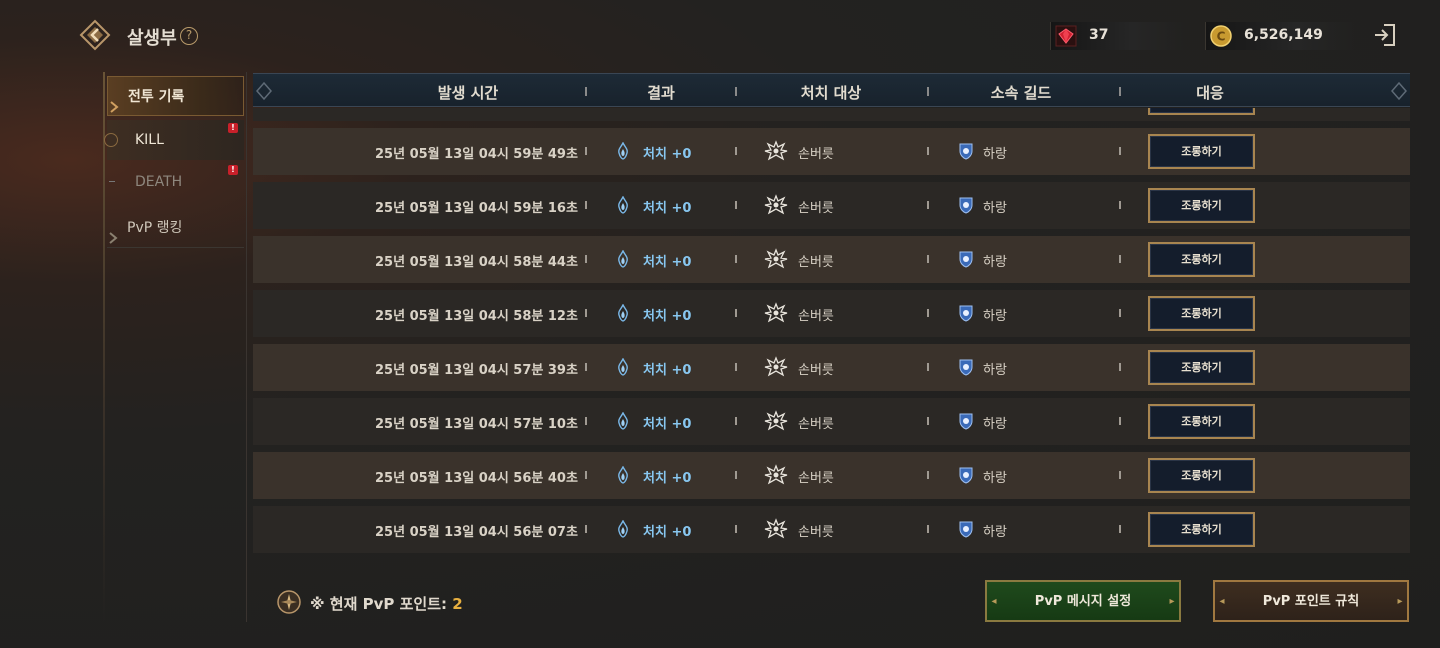 This screenshot has height=648, width=1440. Describe the element at coordinates (468, 93) in the screenshot. I see `column-header-time: 발생 시간` at that location.